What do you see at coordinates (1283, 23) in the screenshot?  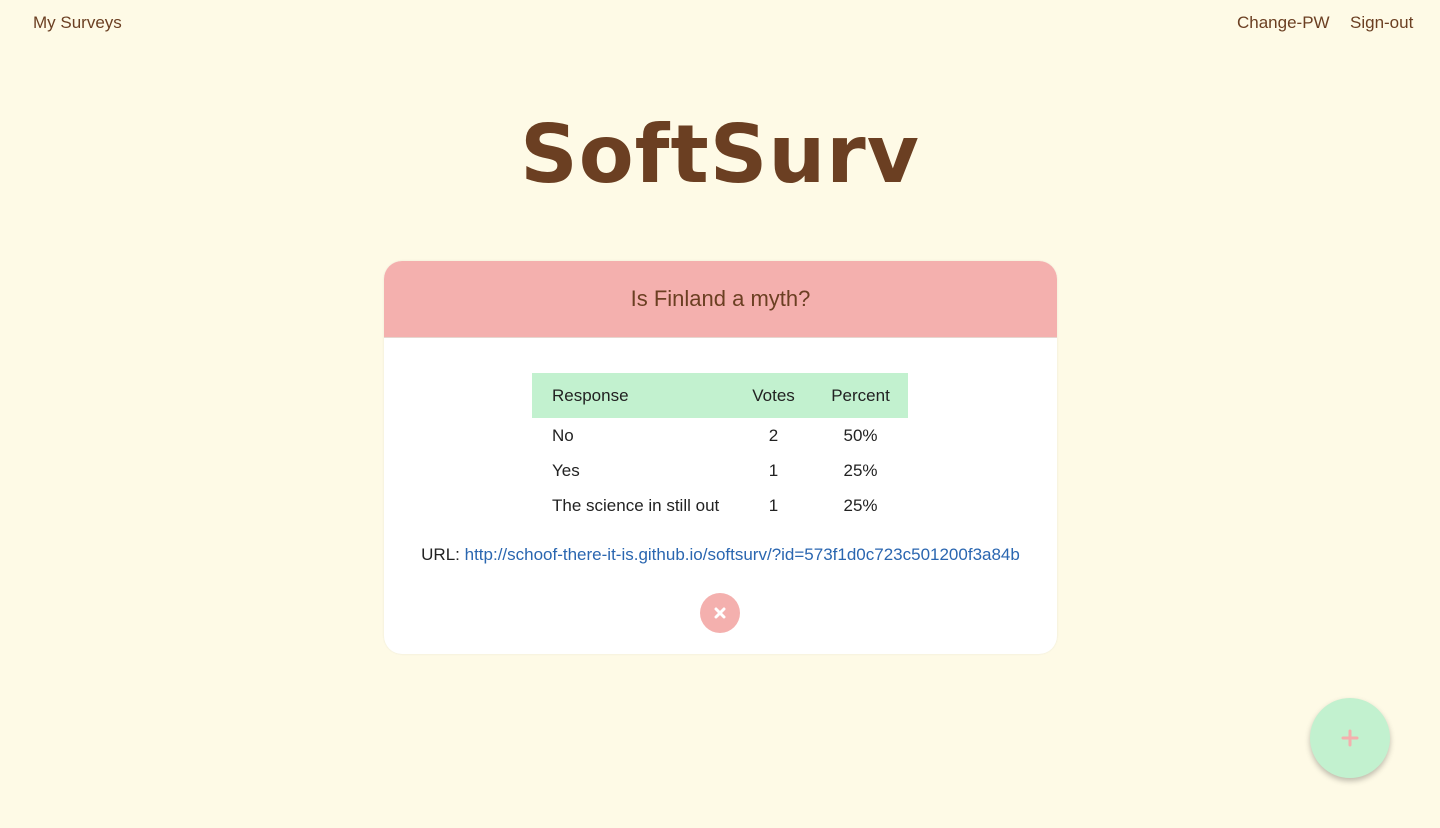 I see `change-password-link: Change-PW` at bounding box center [1283, 23].